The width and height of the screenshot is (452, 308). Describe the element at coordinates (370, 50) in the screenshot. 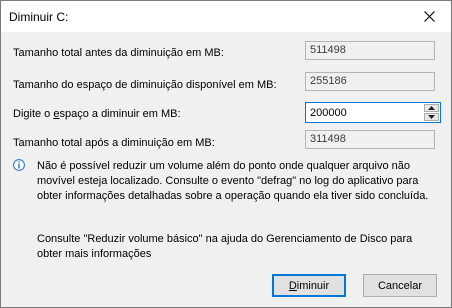

I see `total-before-field: 511498` at that location.